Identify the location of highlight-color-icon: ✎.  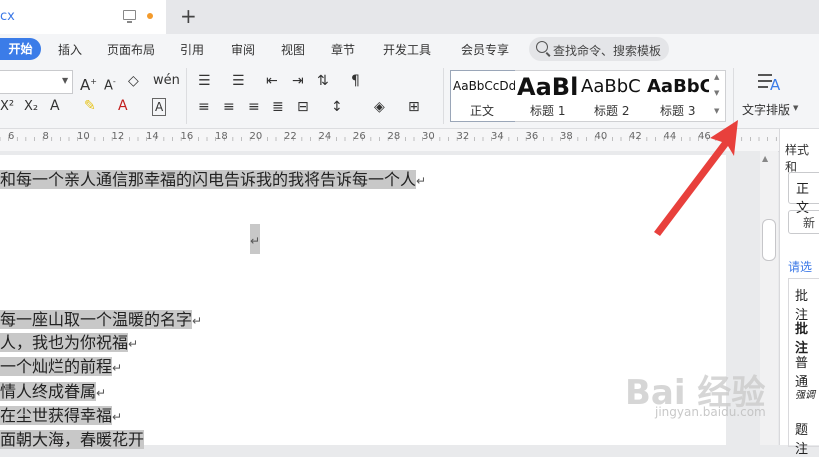
(90, 106).